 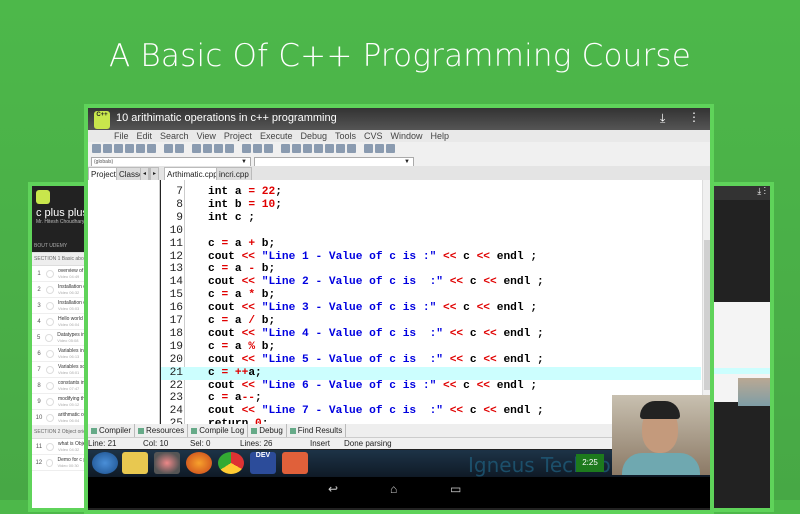 I want to click on menu-view: View, so click(x=206, y=136).